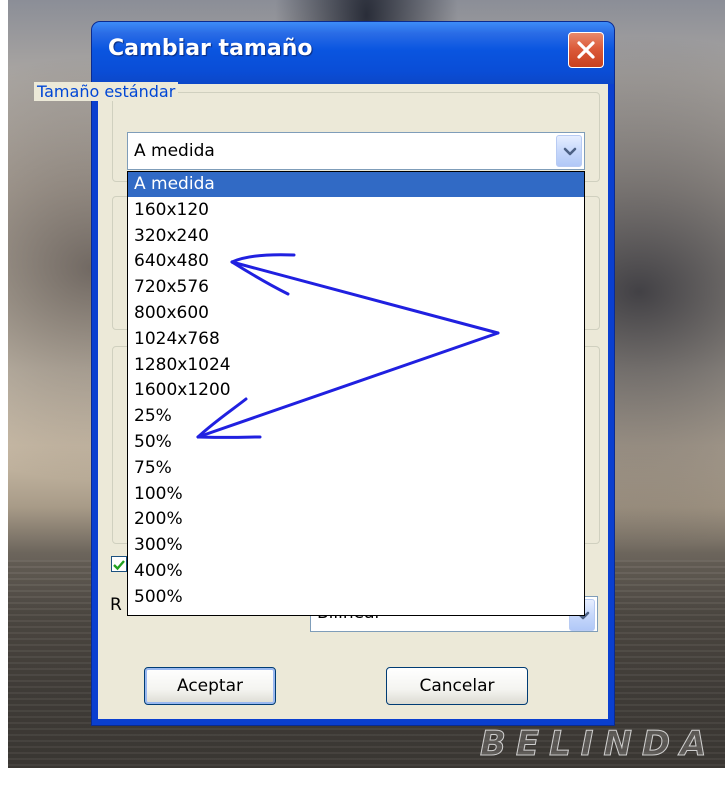 Image resolution: width=725 pixels, height=785 pixels. Describe the element at coordinates (356, 571) in the screenshot. I see `size-option: 400%` at that location.